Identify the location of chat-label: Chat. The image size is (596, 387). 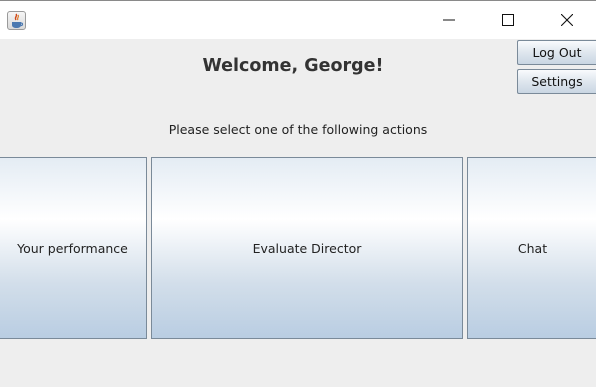
(532, 248).